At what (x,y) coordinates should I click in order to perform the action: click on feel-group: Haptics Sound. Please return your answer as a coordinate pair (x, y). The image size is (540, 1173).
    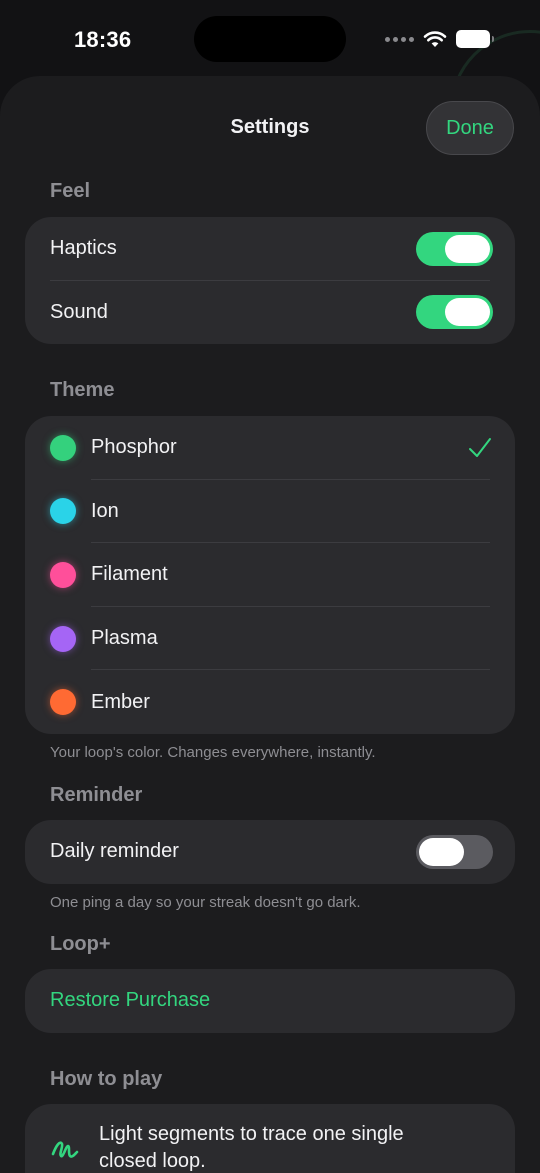
    Looking at the image, I should click on (270, 281).